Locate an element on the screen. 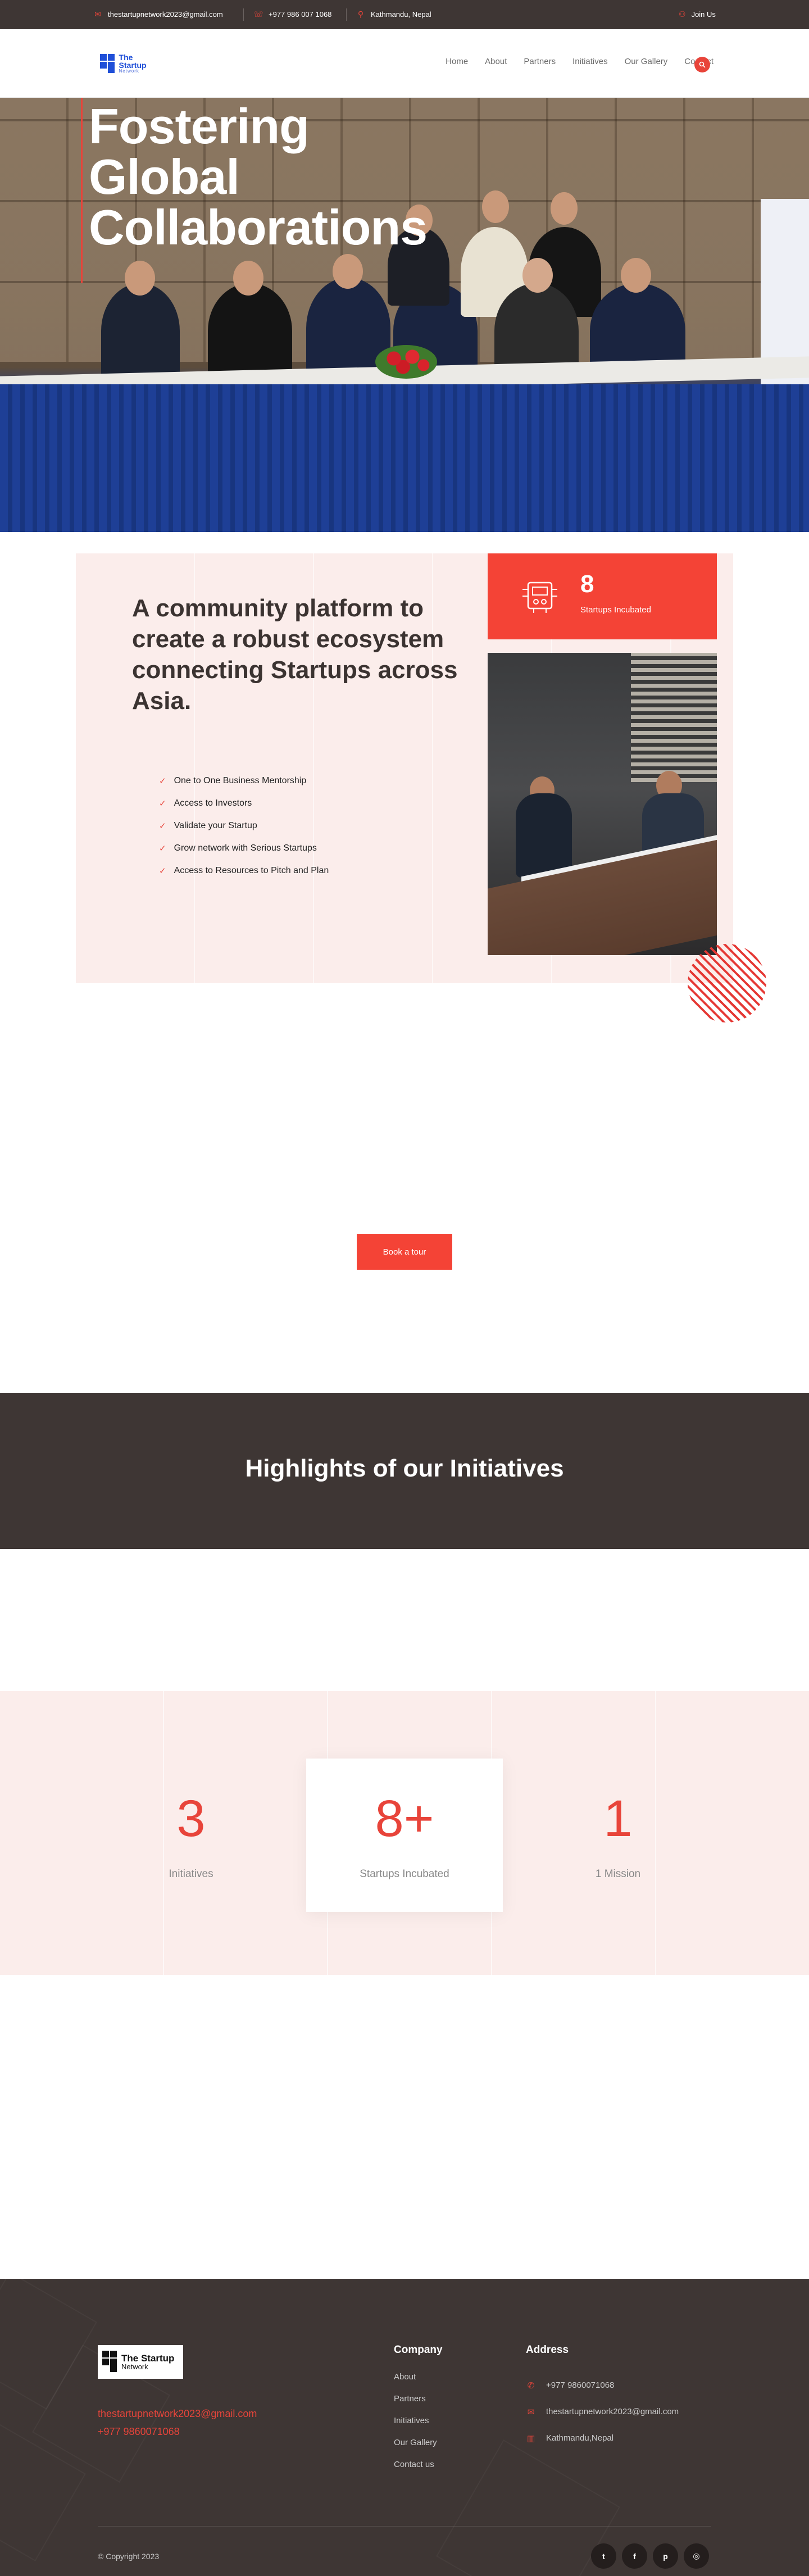 The image size is (809, 2576). footer-company-title: Company is located at coordinates (419, 2350).